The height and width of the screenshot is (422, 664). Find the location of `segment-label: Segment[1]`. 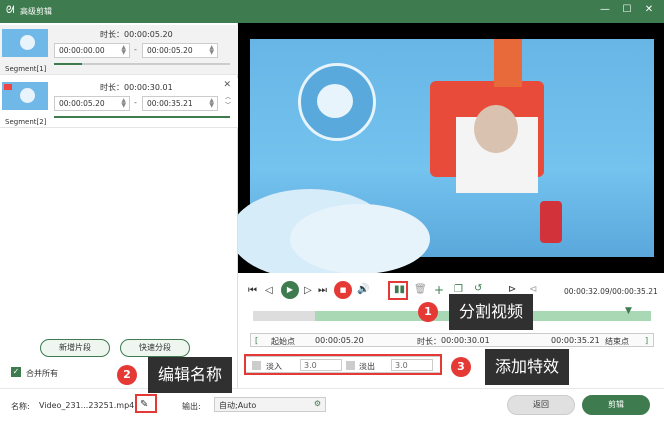

segment-label: Segment[1] is located at coordinates (26, 69).